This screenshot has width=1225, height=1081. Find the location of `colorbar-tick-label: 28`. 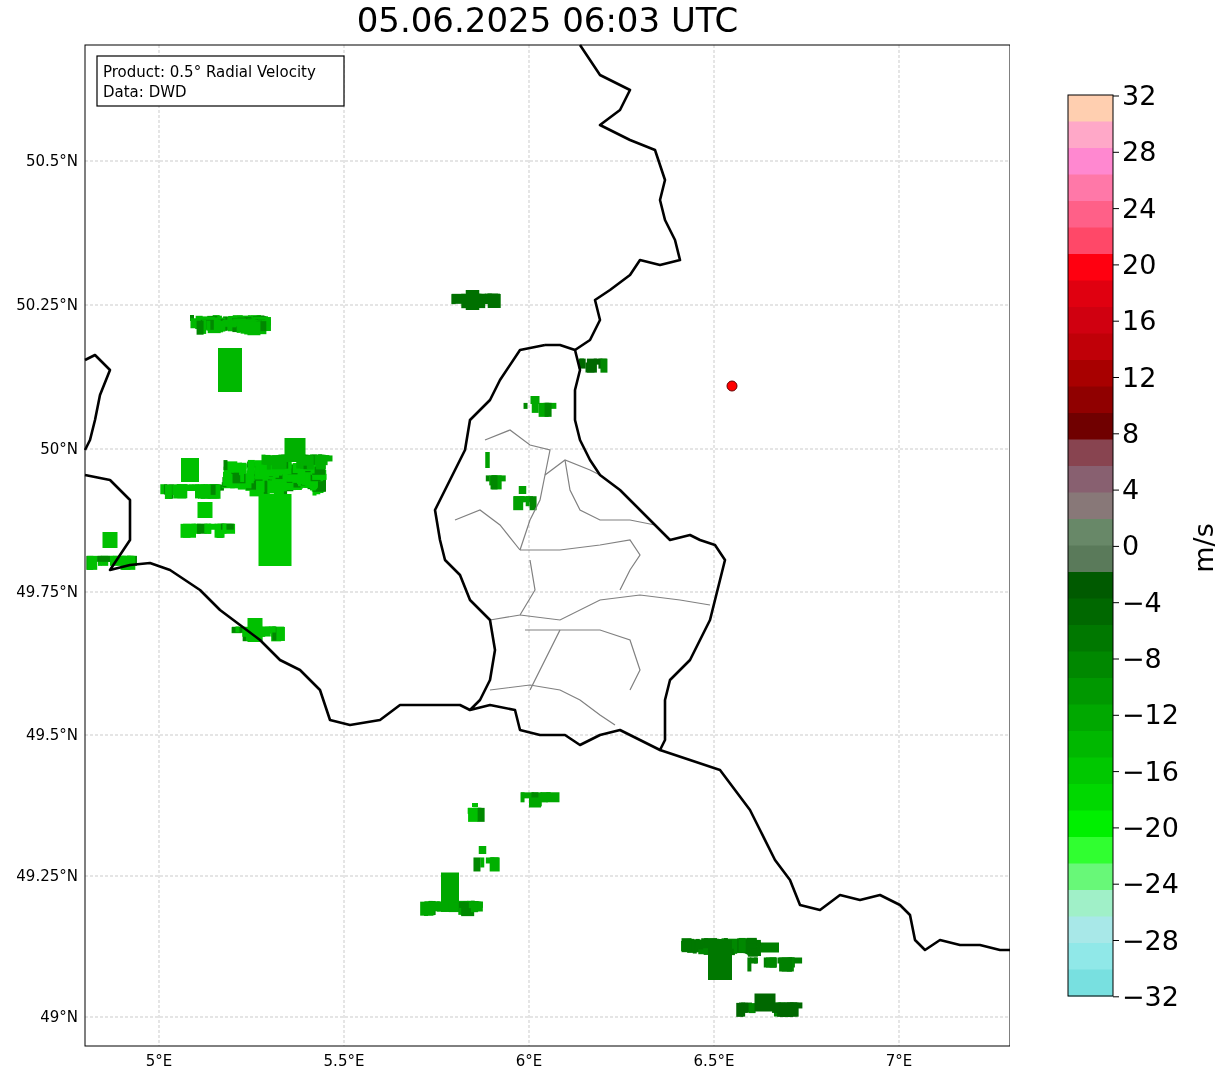

colorbar-tick-label: 28 is located at coordinates (1139, 152).